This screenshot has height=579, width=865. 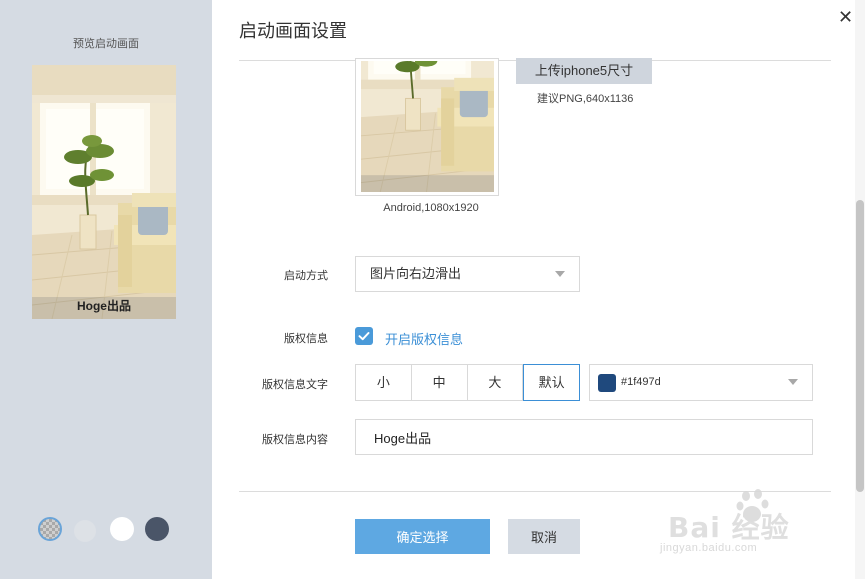 What do you see at coordinates (584, 71) in the screenshot?
I see `upload-iphone5-button: 上传iphone5尺寸` at bounding box center [584, 71].